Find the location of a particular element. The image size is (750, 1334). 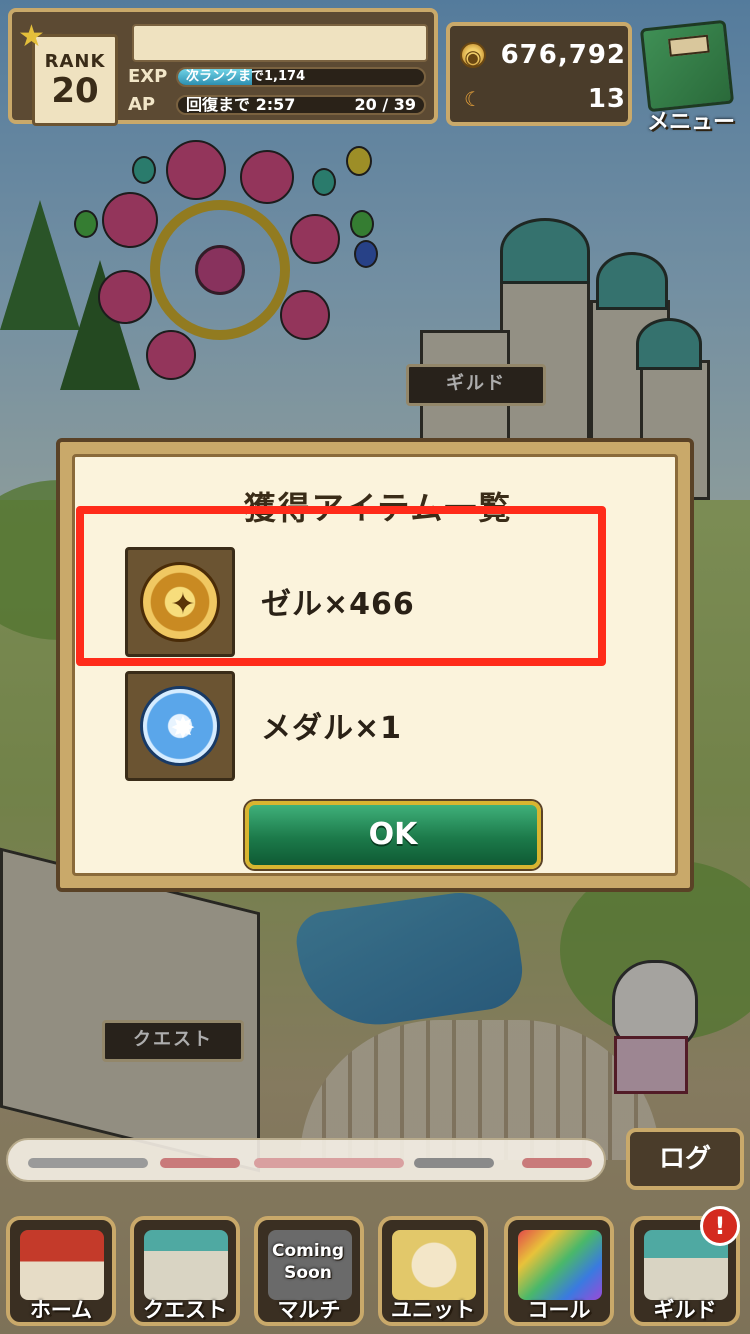

exp-bar: 次ランクまで1,174 is located at coordinates (301, 77).